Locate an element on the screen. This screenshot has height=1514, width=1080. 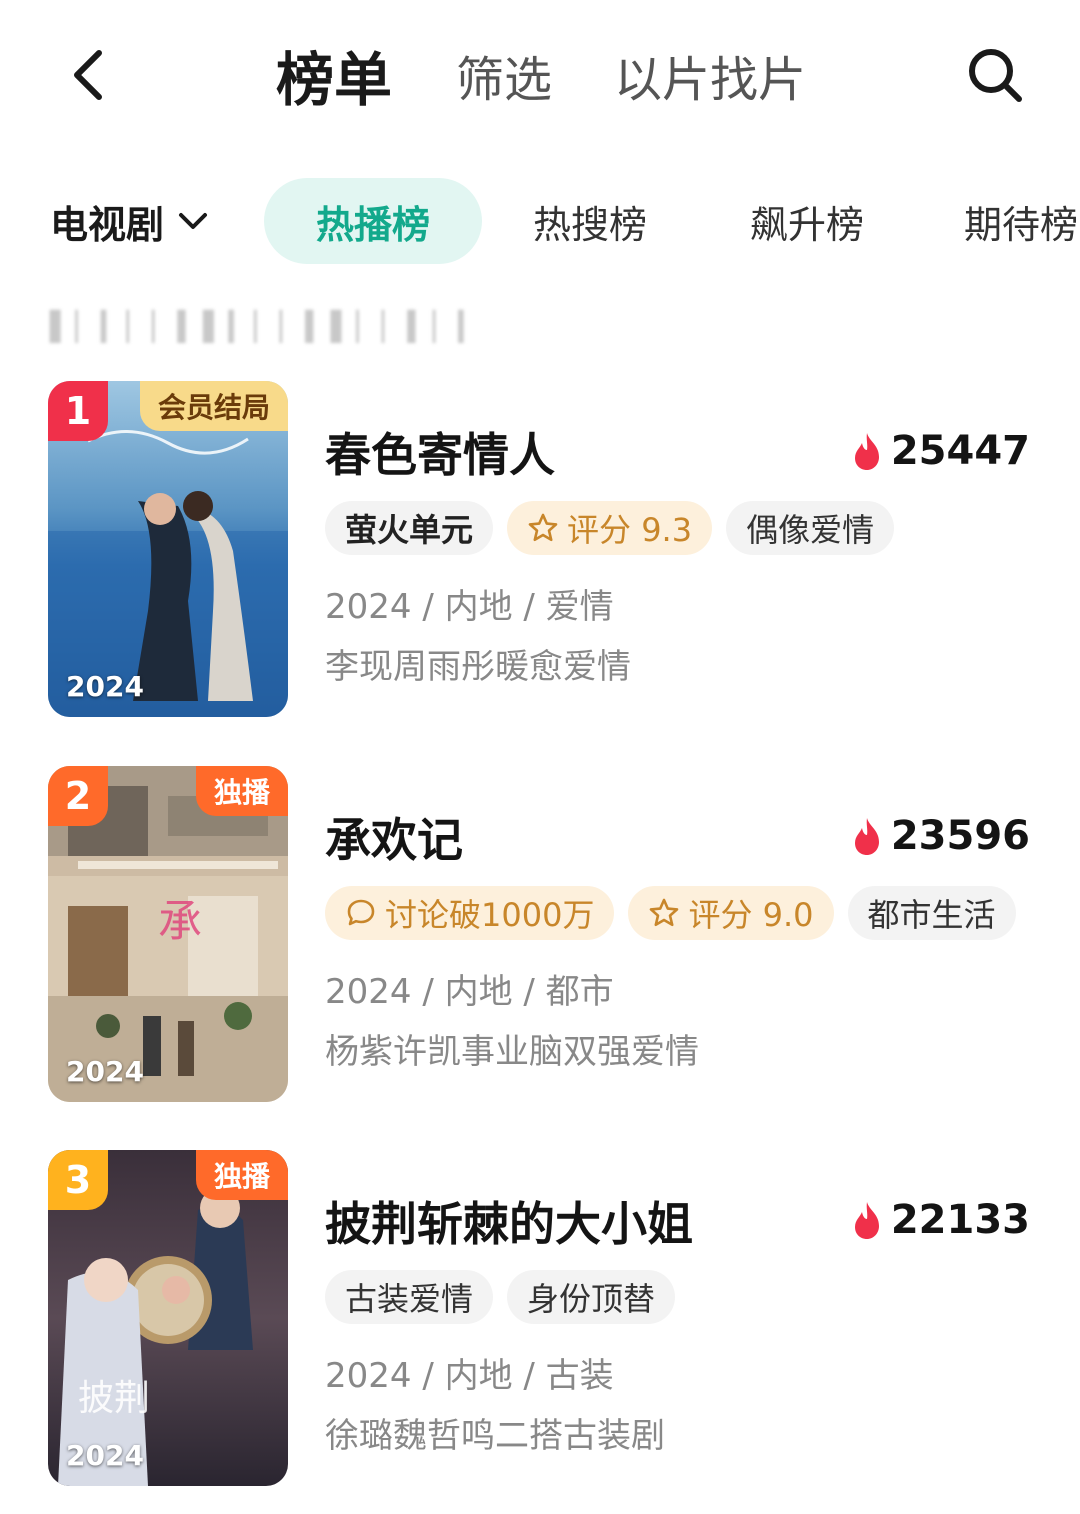
tag: 都市生活 is located at coordinates (931, 913).